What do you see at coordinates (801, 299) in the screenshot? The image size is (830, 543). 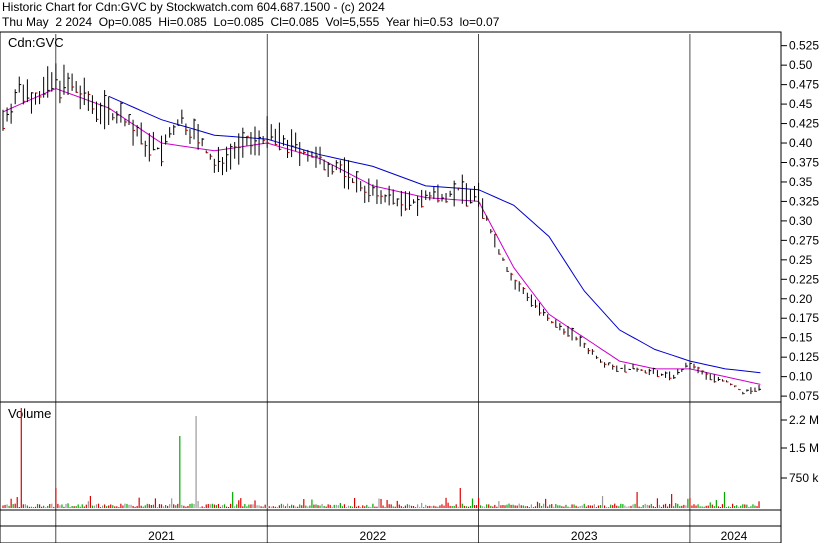 I see `price-y-tick-label: 0.20` at bounding box center [801, 299].